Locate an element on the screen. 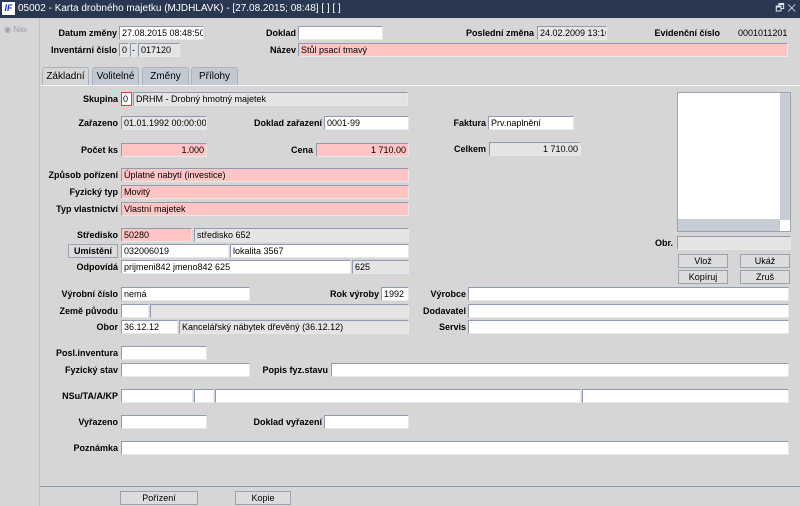 This screenshot has height=506, width=800. vyrazeno-label: Vyřazeno is located at coordinates (98, 422).